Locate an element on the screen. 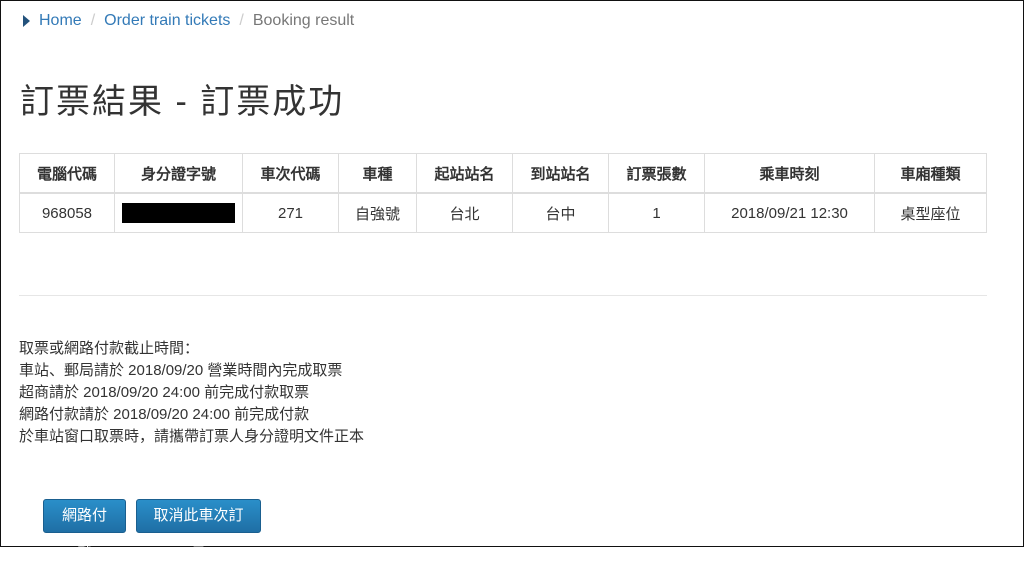 Image resolution: width=1024 pixels, height=564 pixels. column-header: 乘車時刻 is located at coordinates (789, 173).